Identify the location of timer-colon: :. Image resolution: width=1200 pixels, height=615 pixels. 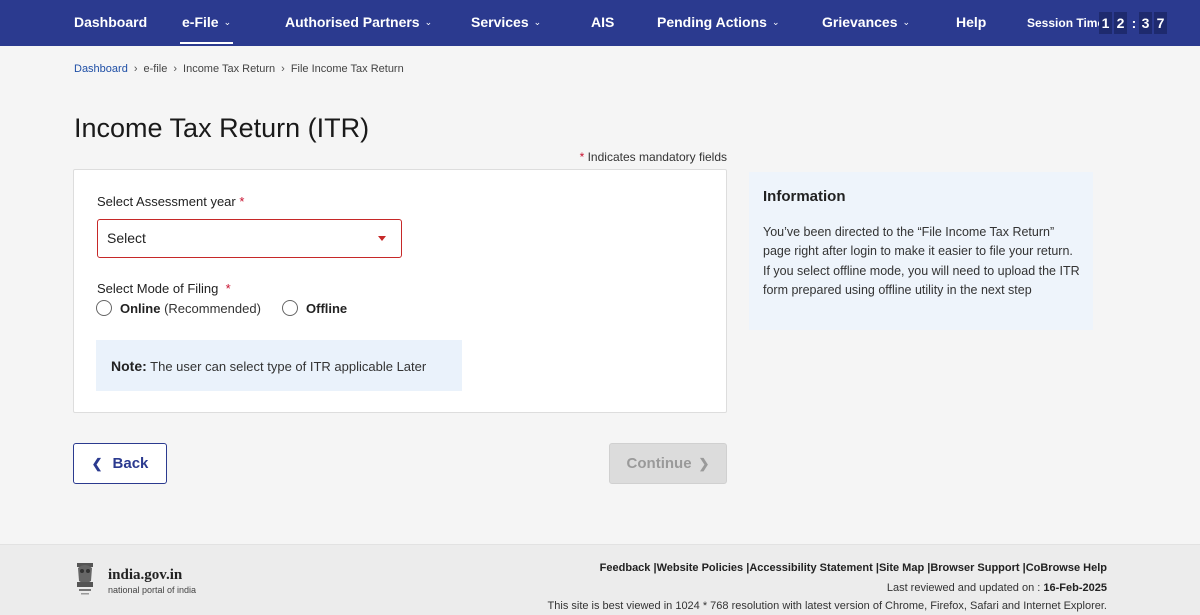
(1134, 23).